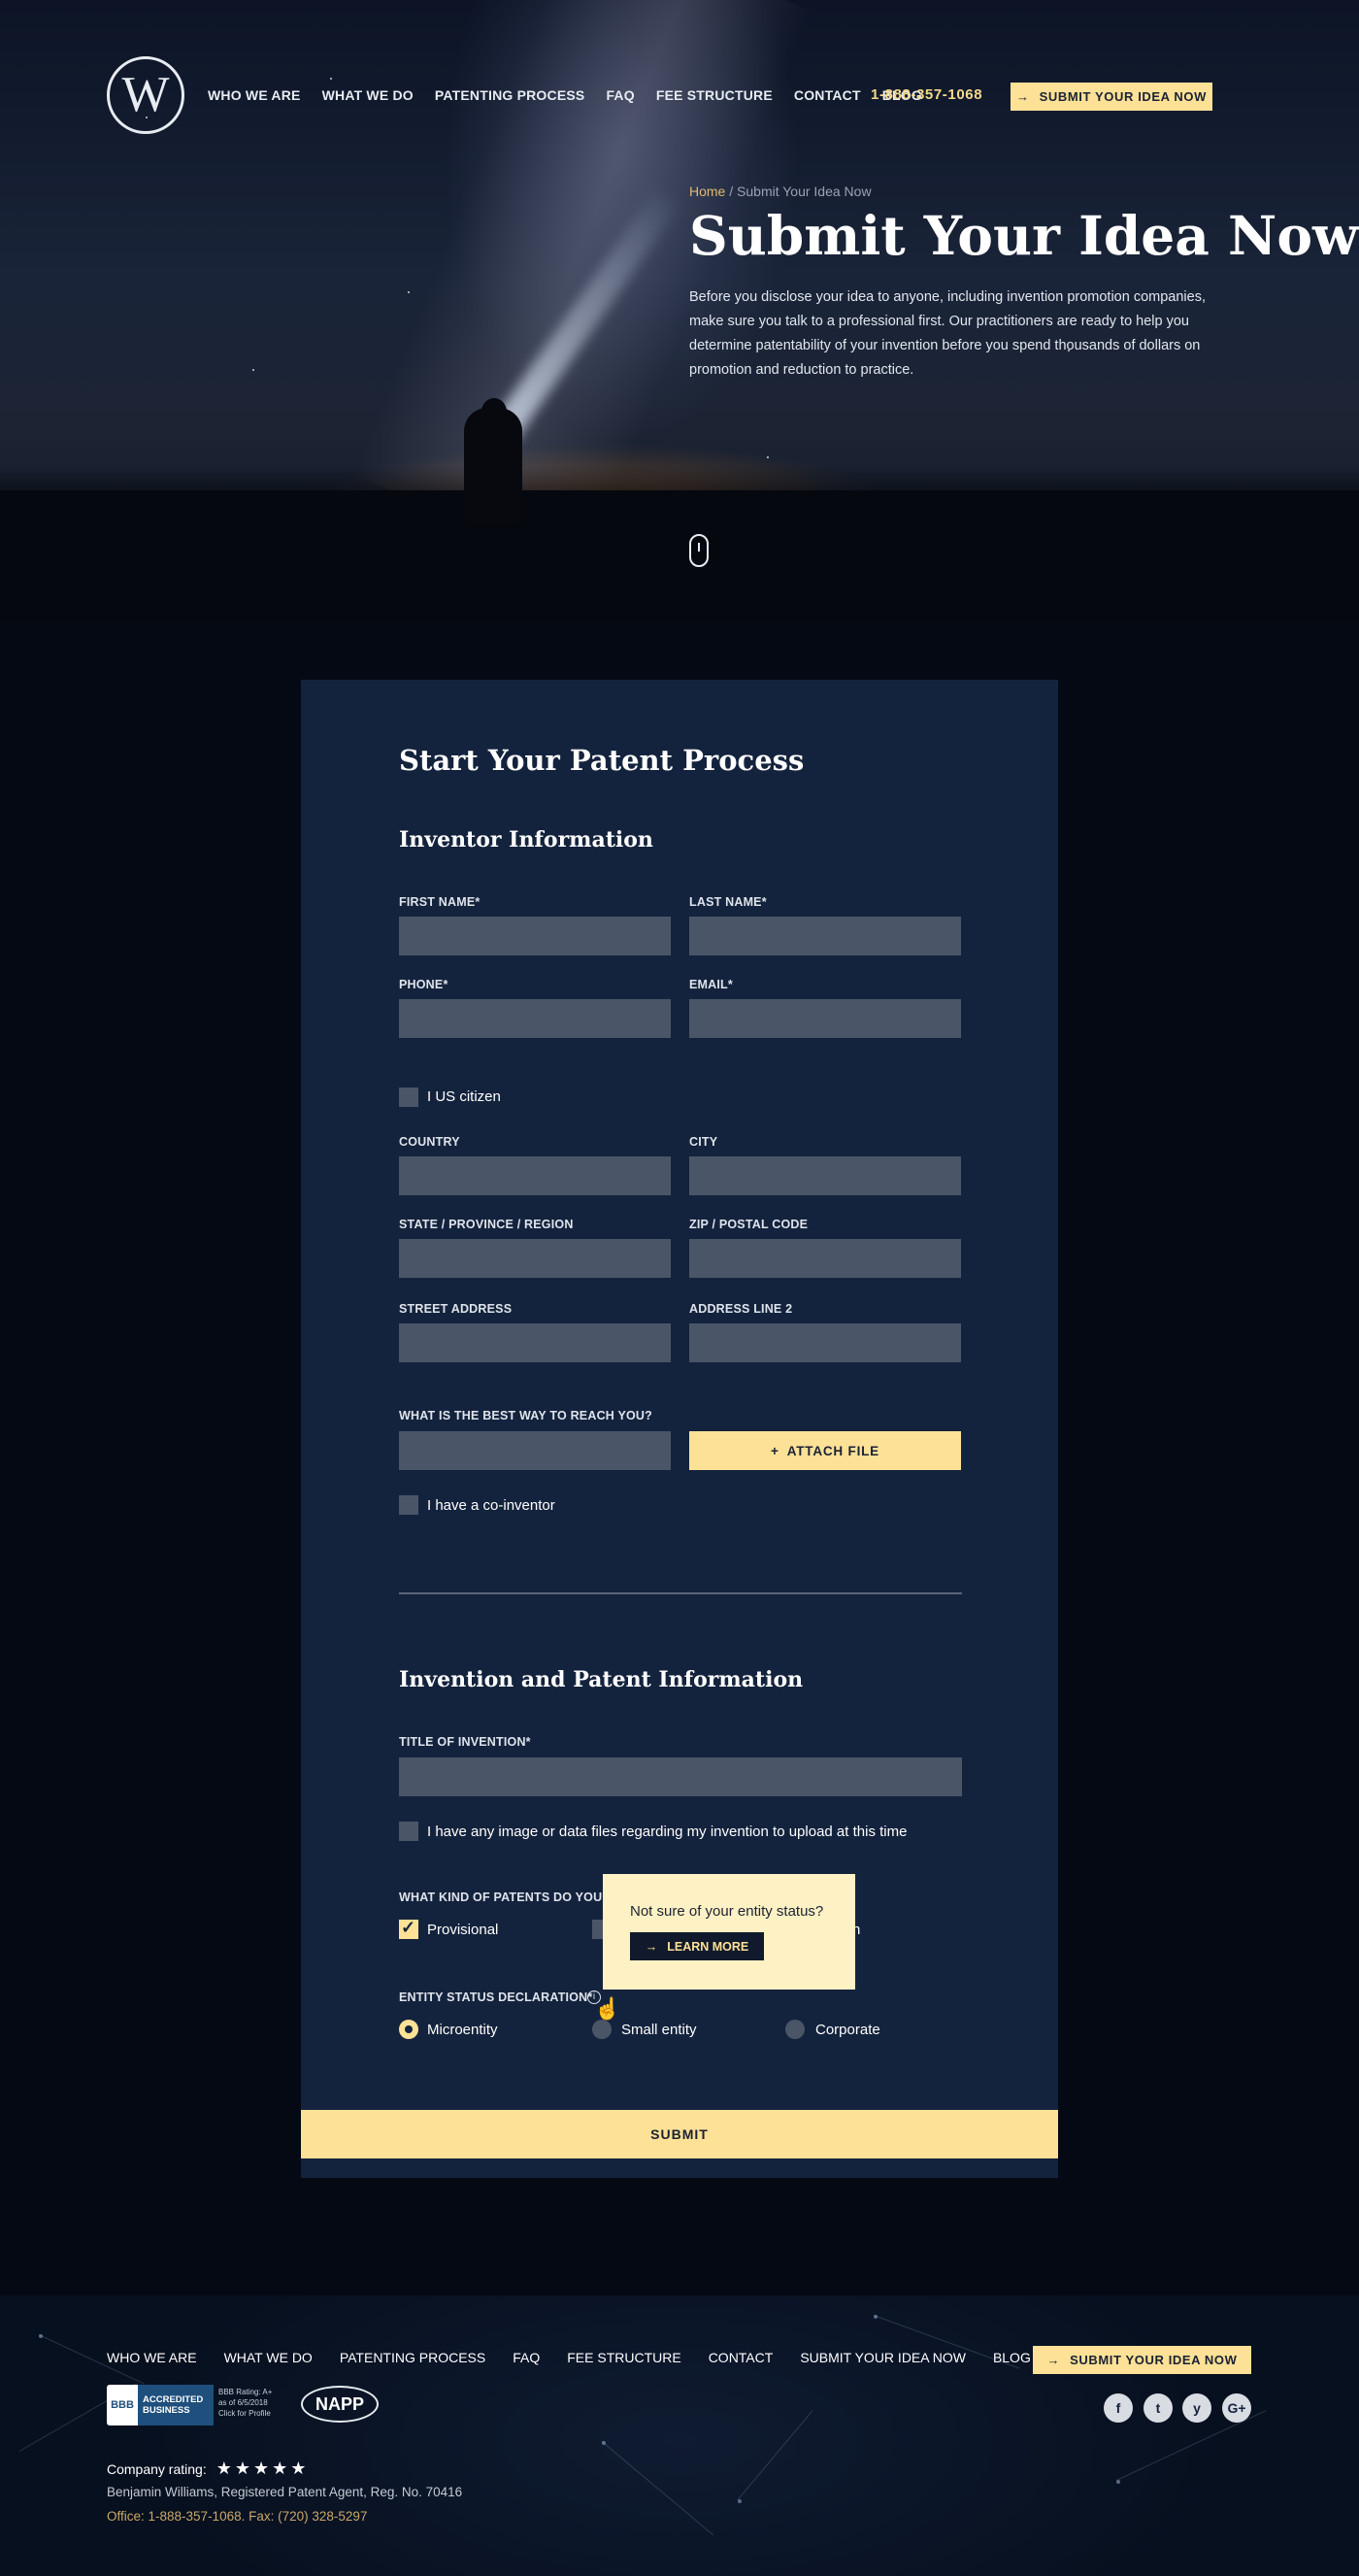  I want to click on co-inventor-label: I have a co-inventor, so click(491, 1506).